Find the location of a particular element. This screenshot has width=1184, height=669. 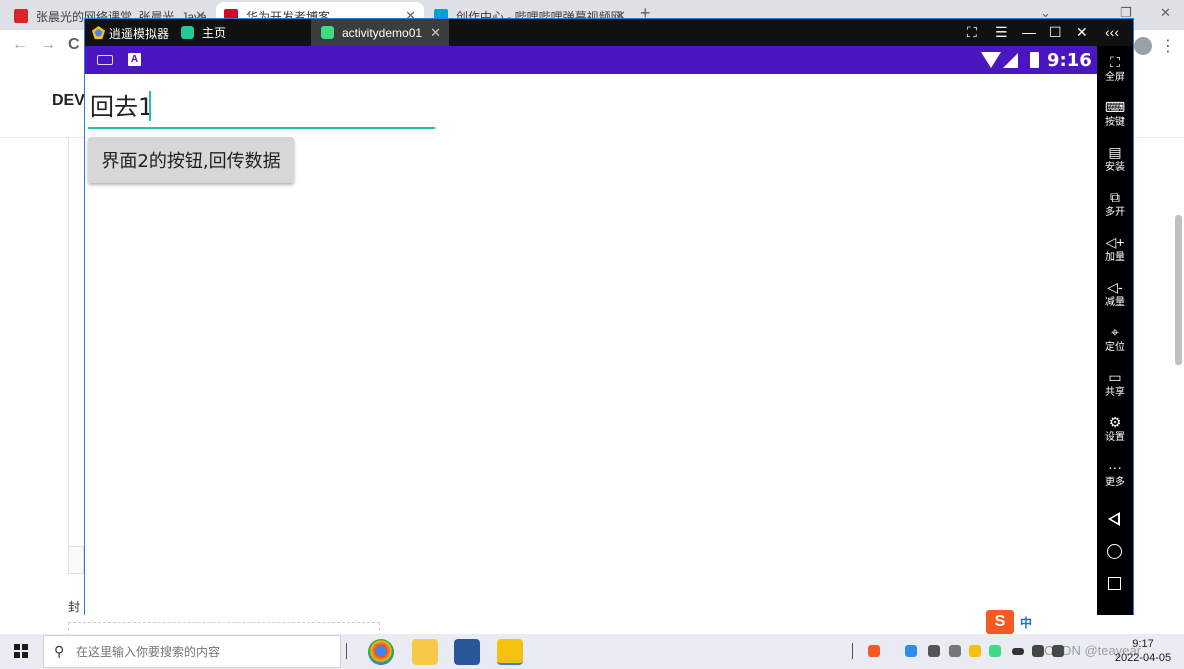

sidebar-location-label: 定位 is located at coordinates (1115, 347).